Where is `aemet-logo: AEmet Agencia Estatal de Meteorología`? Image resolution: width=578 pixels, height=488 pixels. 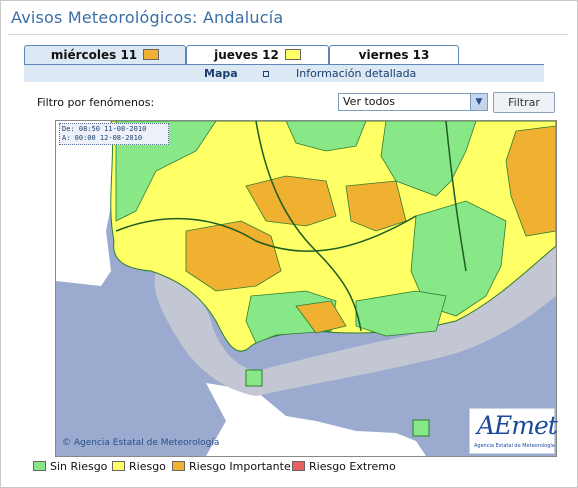 aemet-logo: AEmet Agencia Estatal de Meteorología is located at coordinates (513, 431).